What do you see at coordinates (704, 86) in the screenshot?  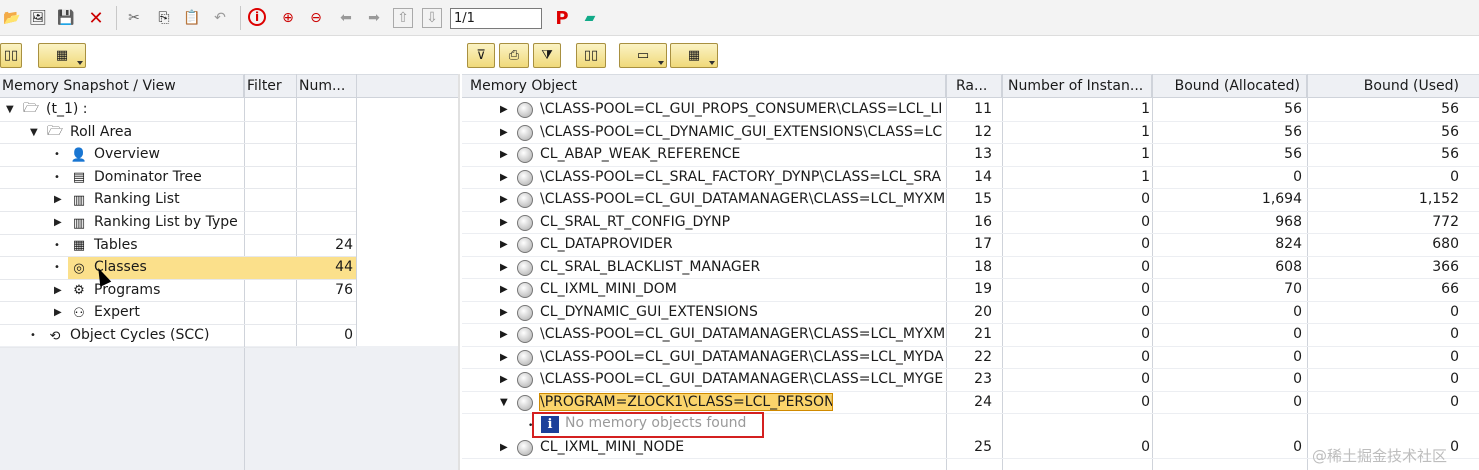 I see `col-memory-object: Memory Object` at bounding box center [704, 86].